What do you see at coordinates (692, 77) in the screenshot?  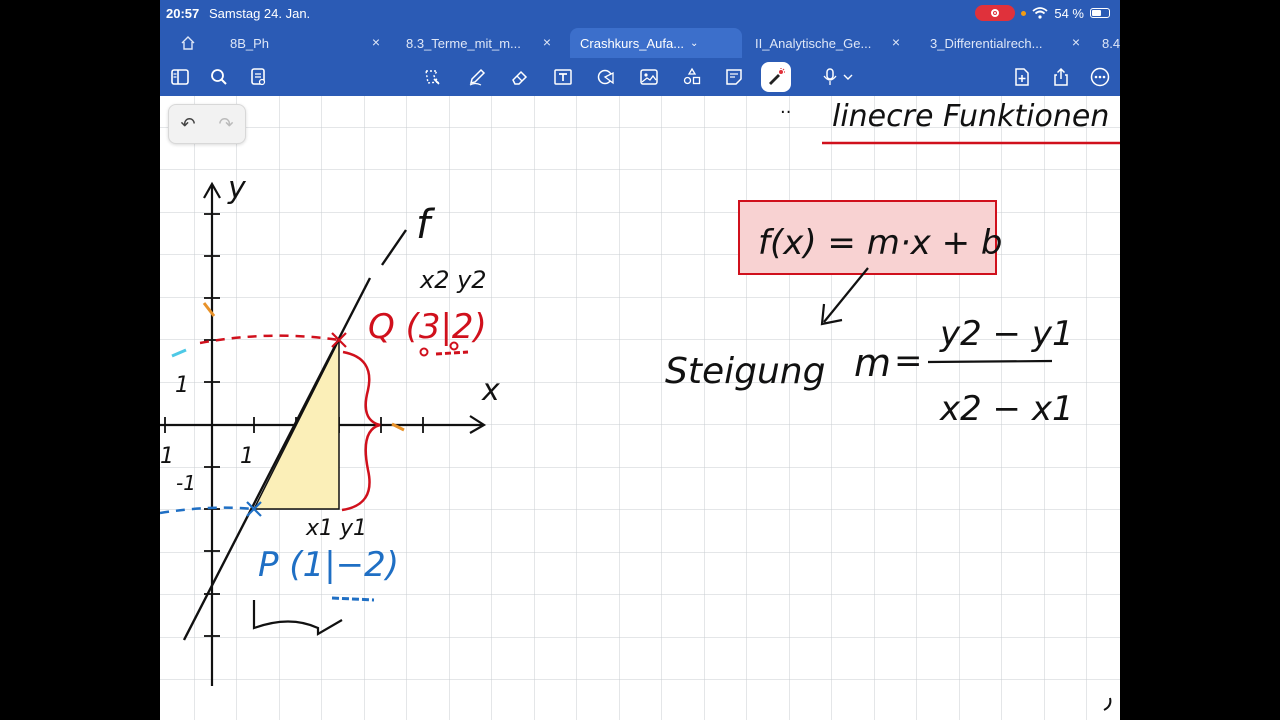 I see `stickers-icon` at bounding box center [692, 77].